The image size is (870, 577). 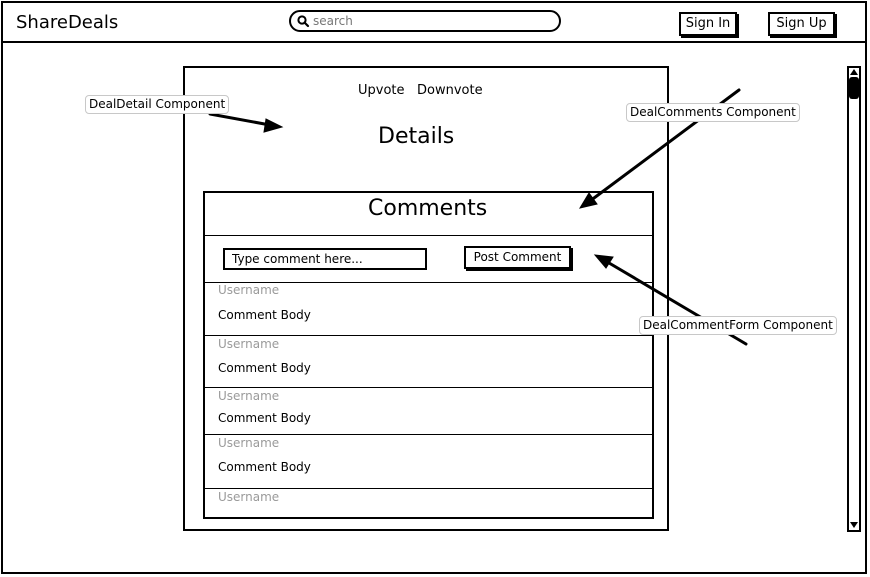 I want to click on search-input, so click(x=428, y=21).